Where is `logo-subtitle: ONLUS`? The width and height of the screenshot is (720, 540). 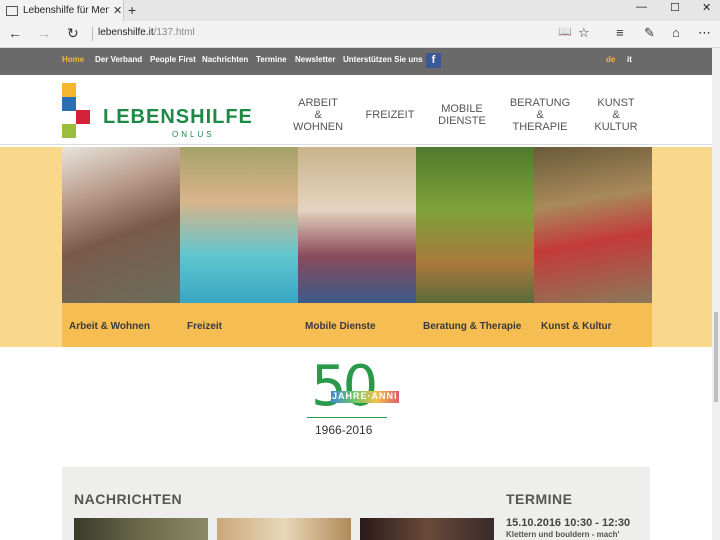 logo-subtitle: ONLUS is located at coordinates (193, 134).